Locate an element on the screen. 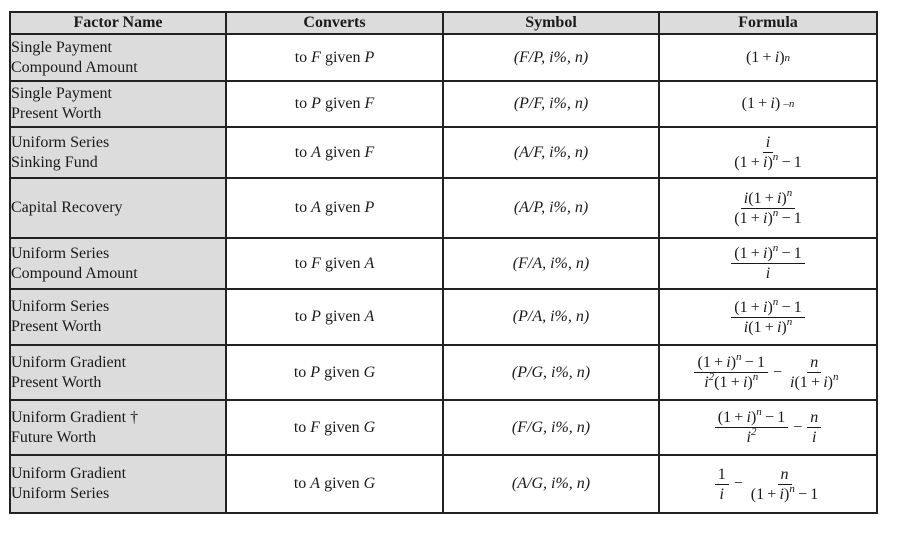  converts-cell: to A given F is located at coordinates (334, 152).